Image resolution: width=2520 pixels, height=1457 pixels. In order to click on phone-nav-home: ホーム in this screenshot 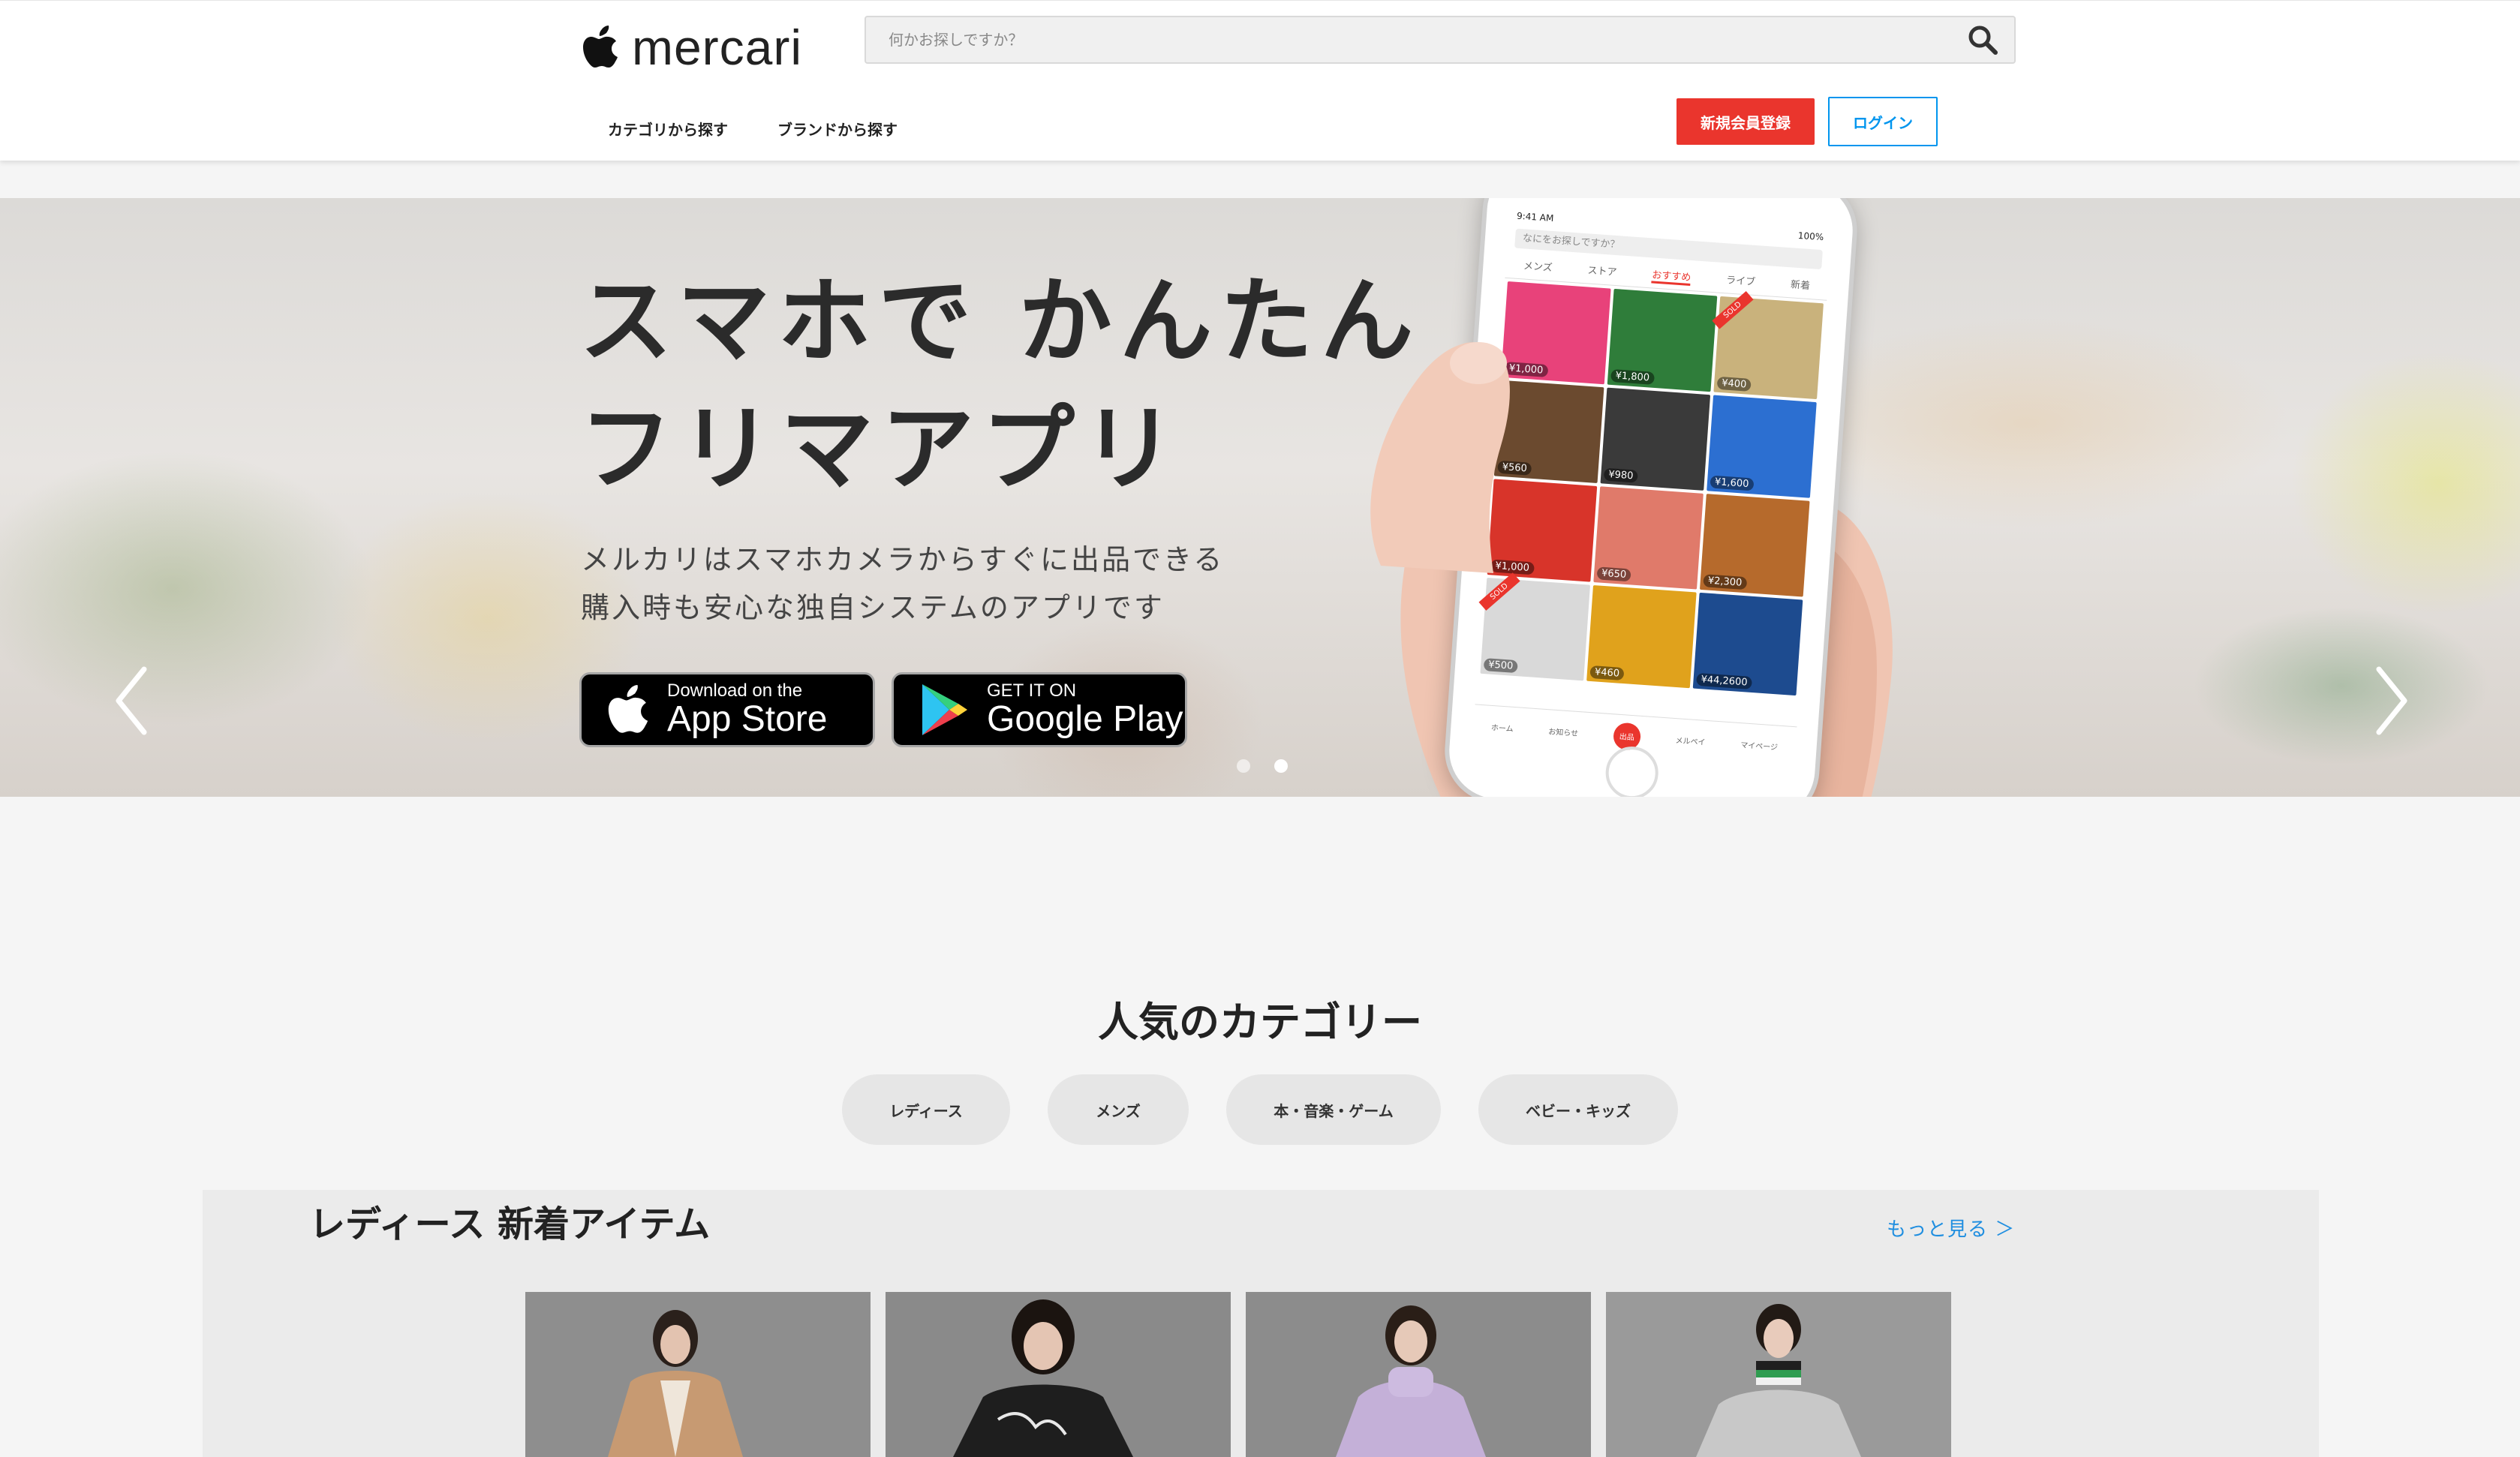, I will do `click(1502, 728)`.